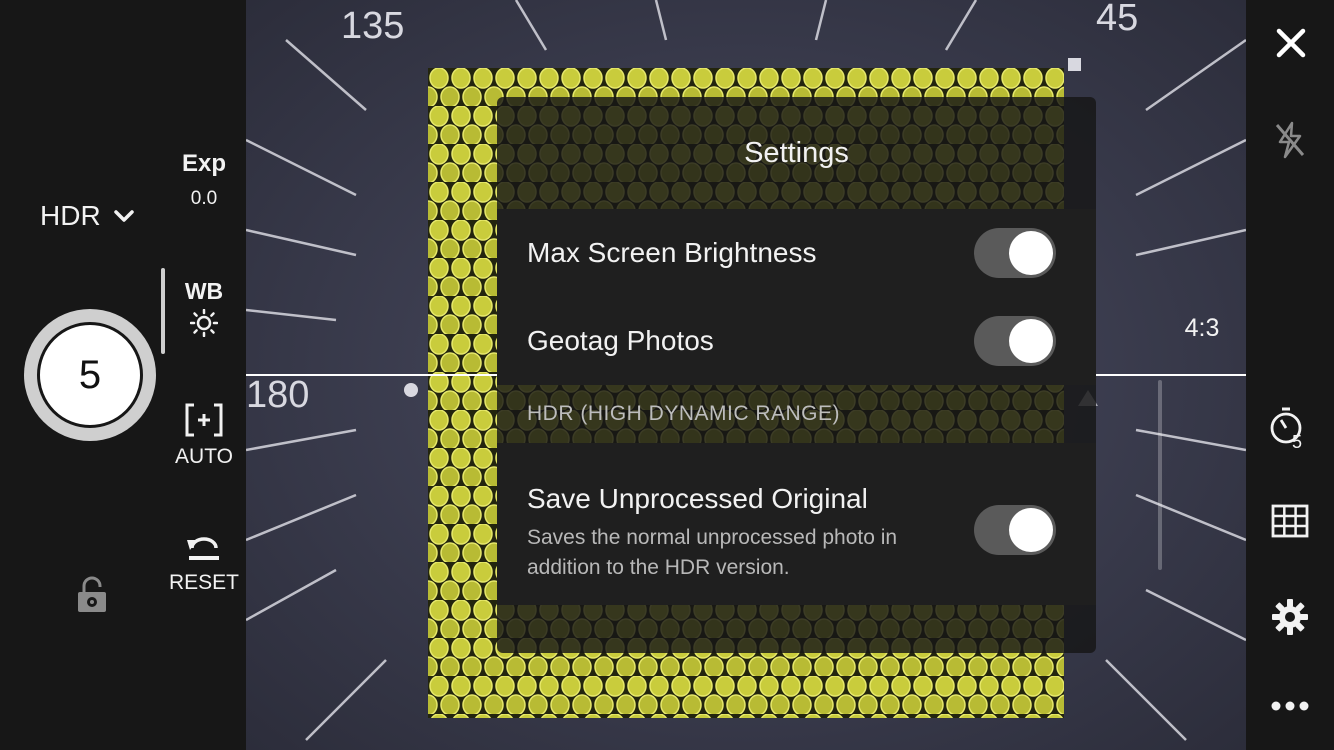 The image size is (1334, 750). I want to click on white-balance-control: WB, so click(204, 310).